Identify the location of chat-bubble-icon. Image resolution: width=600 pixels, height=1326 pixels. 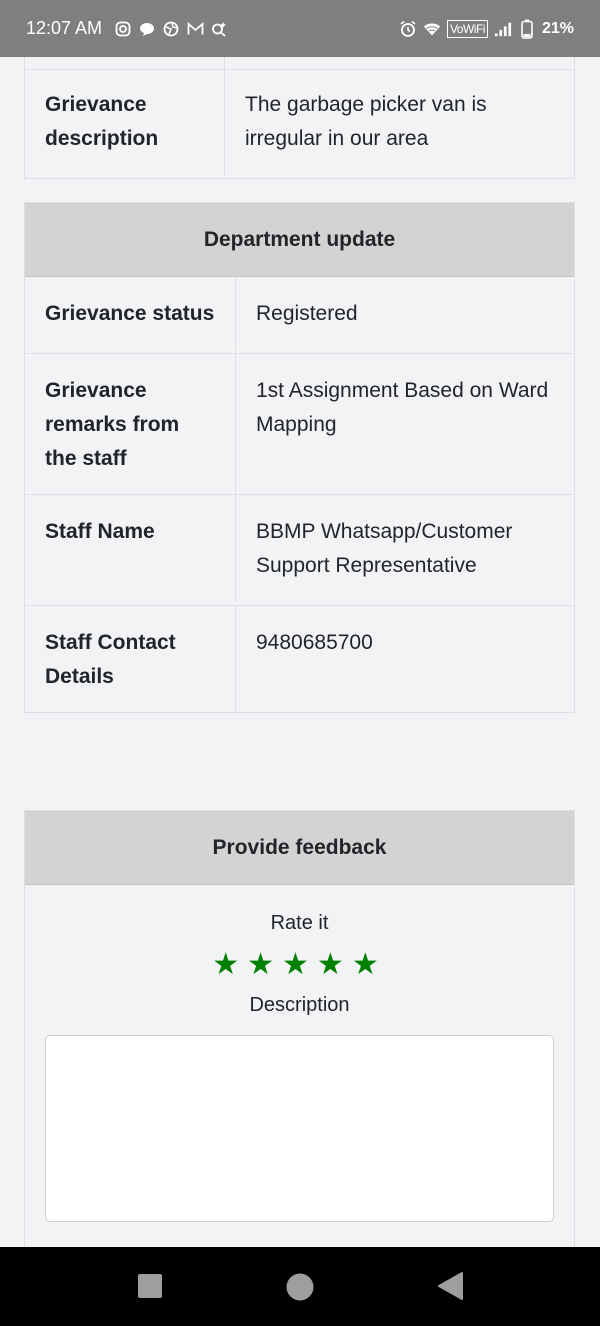
(147, 29).